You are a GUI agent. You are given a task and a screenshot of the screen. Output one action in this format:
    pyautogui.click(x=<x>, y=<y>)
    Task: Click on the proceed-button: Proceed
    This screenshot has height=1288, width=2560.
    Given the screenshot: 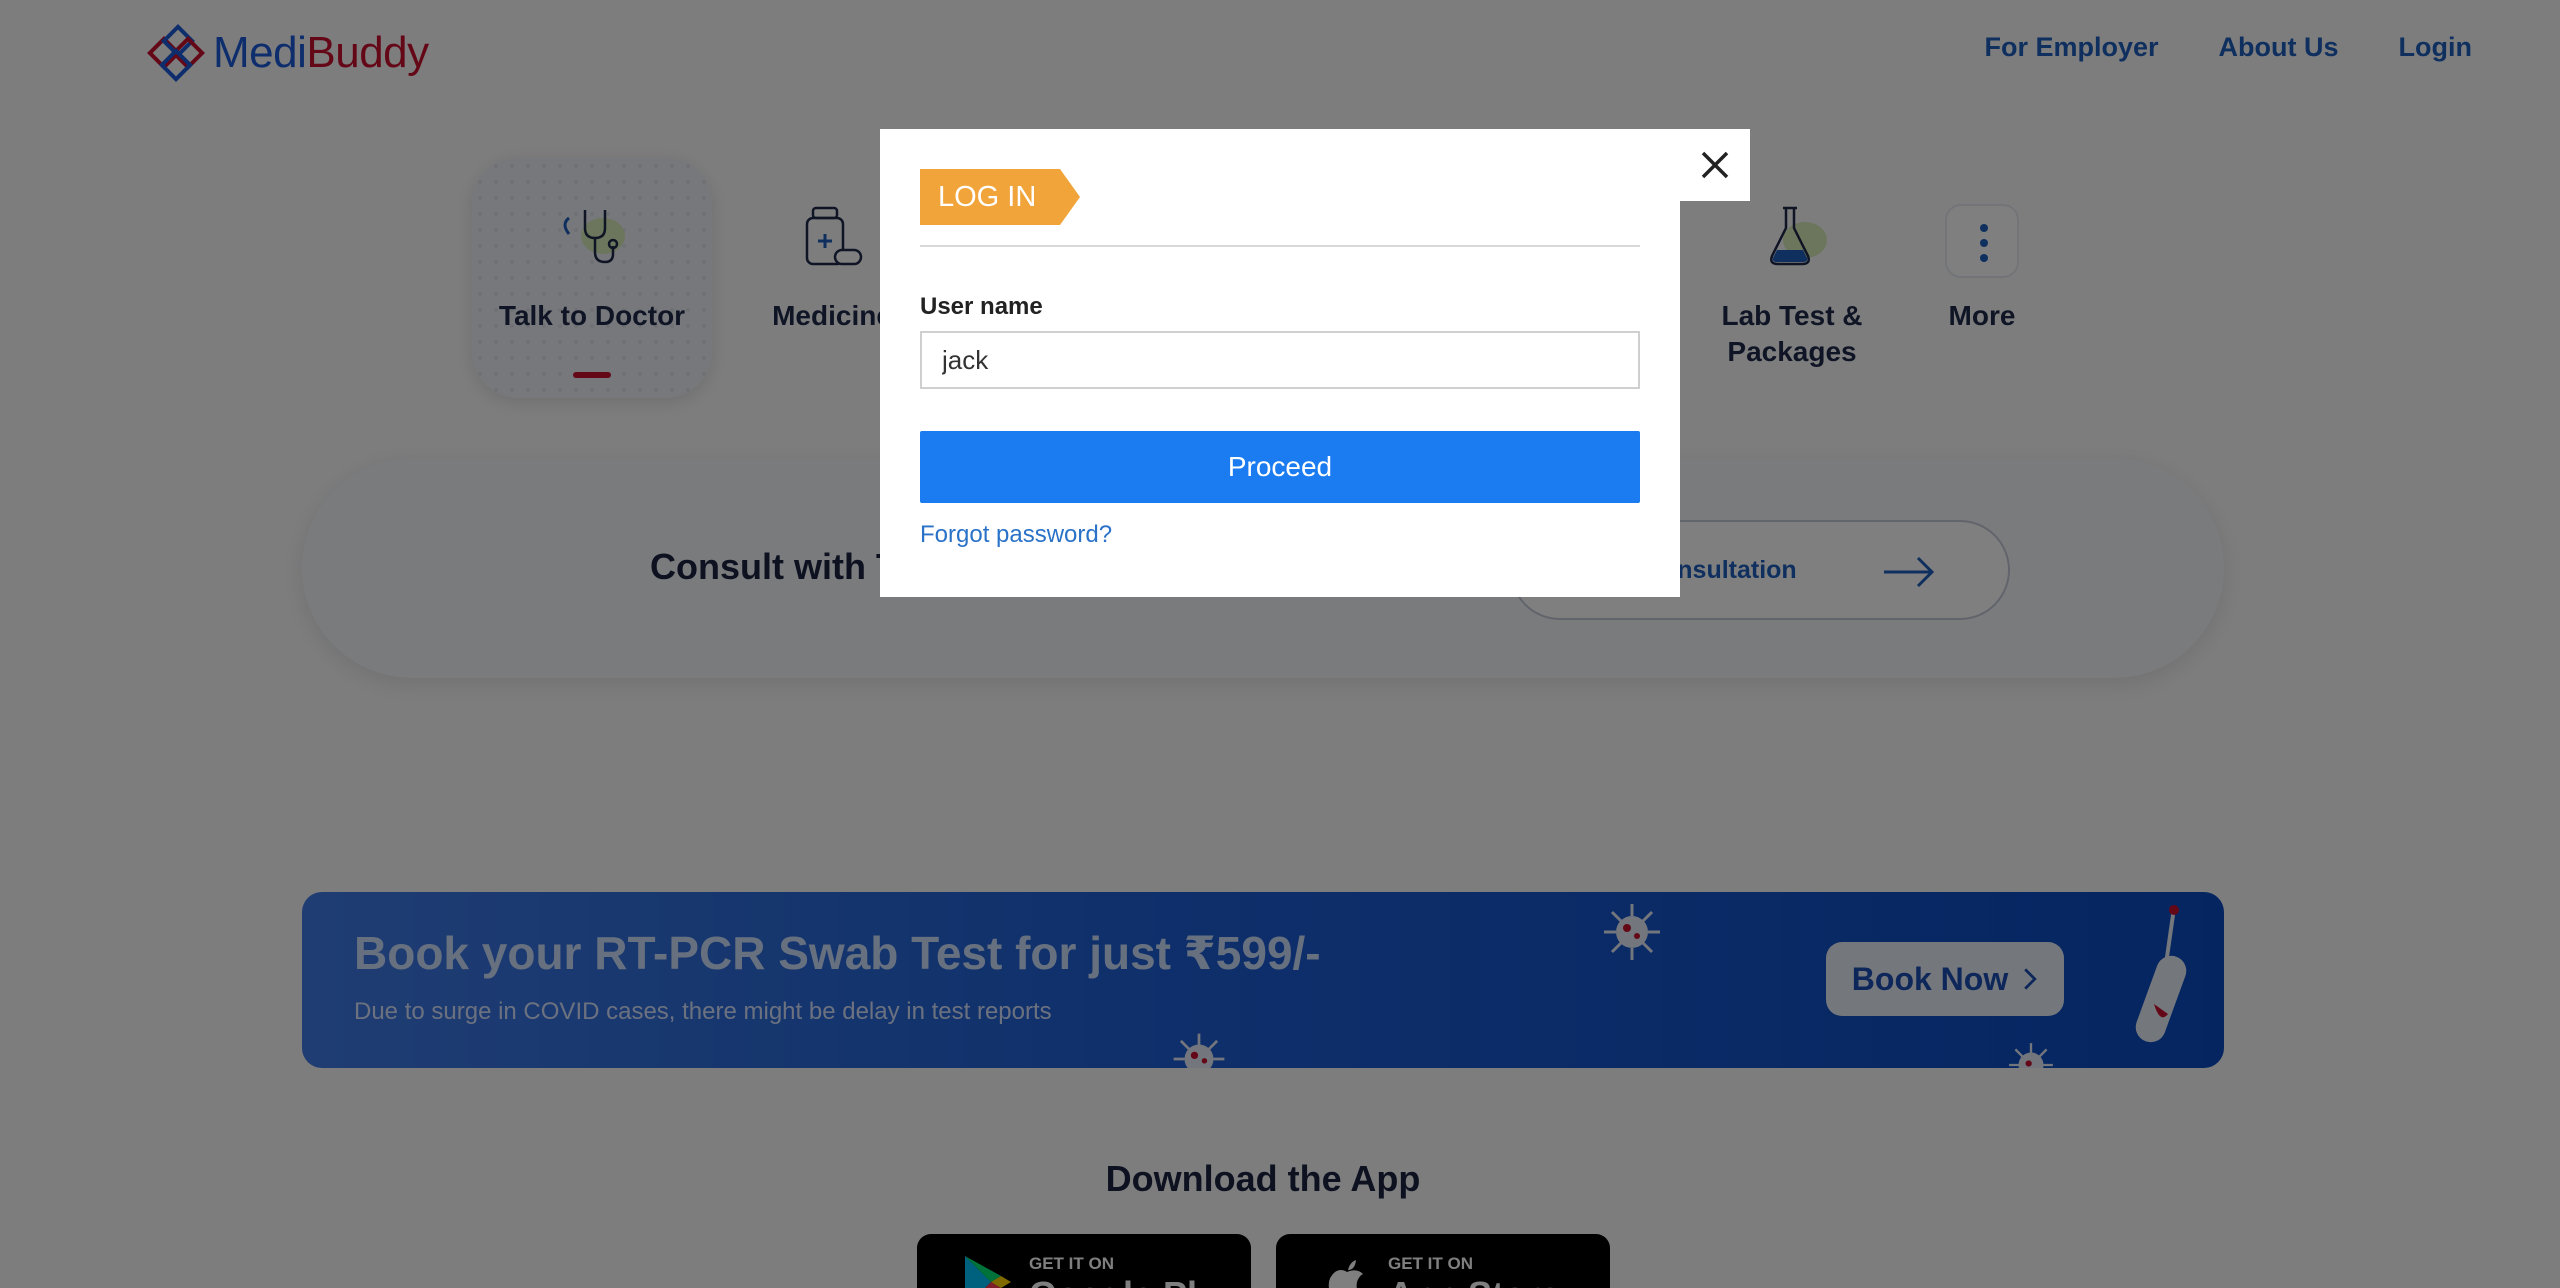 What is the action you would take?
    pyautogui.click(x=1280, y=467)
    